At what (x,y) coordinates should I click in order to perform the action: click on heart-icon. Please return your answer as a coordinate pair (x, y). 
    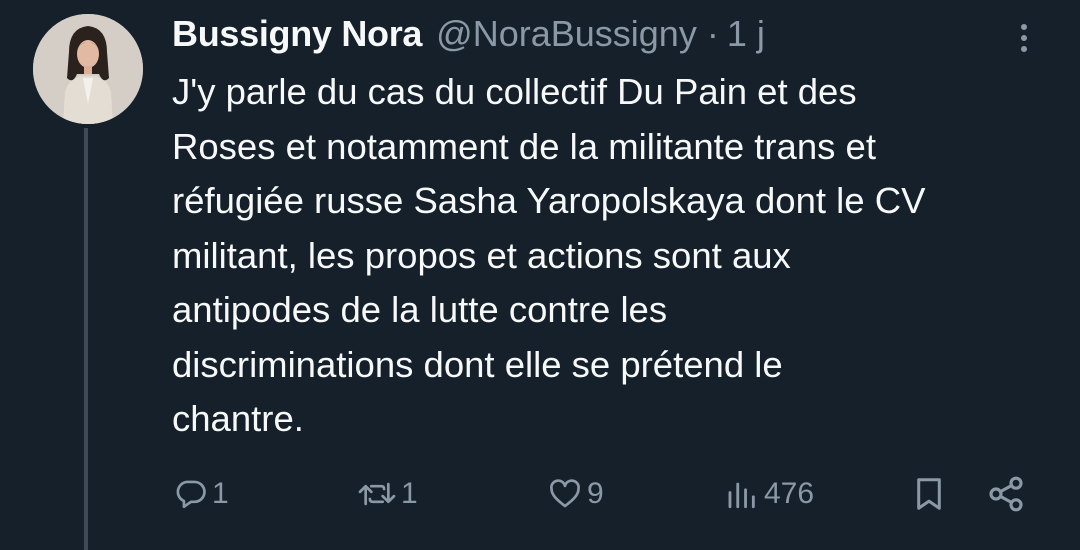
    Looking at the image, I should click on (565, 493).